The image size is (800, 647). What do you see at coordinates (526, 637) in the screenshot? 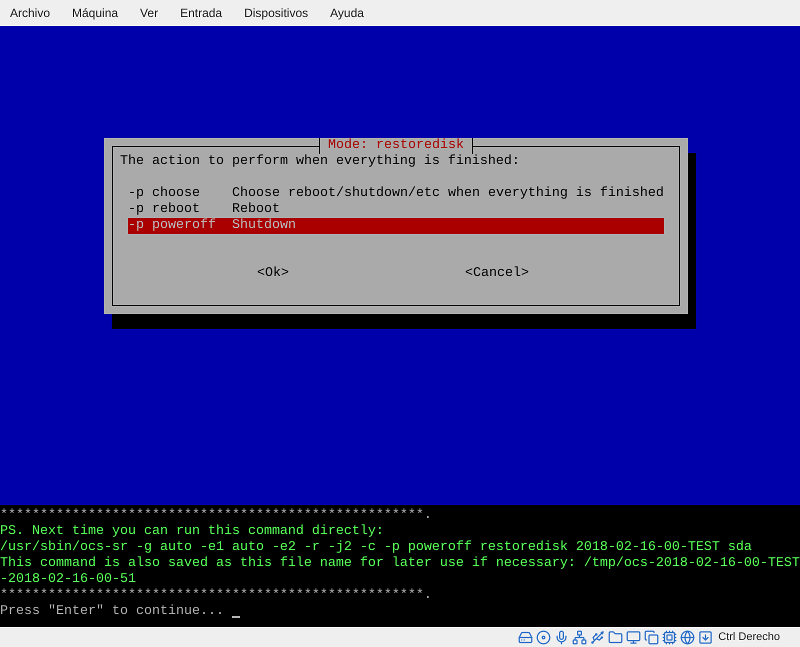
I see `hard-drive-icon` at bounding box center [526, 637].